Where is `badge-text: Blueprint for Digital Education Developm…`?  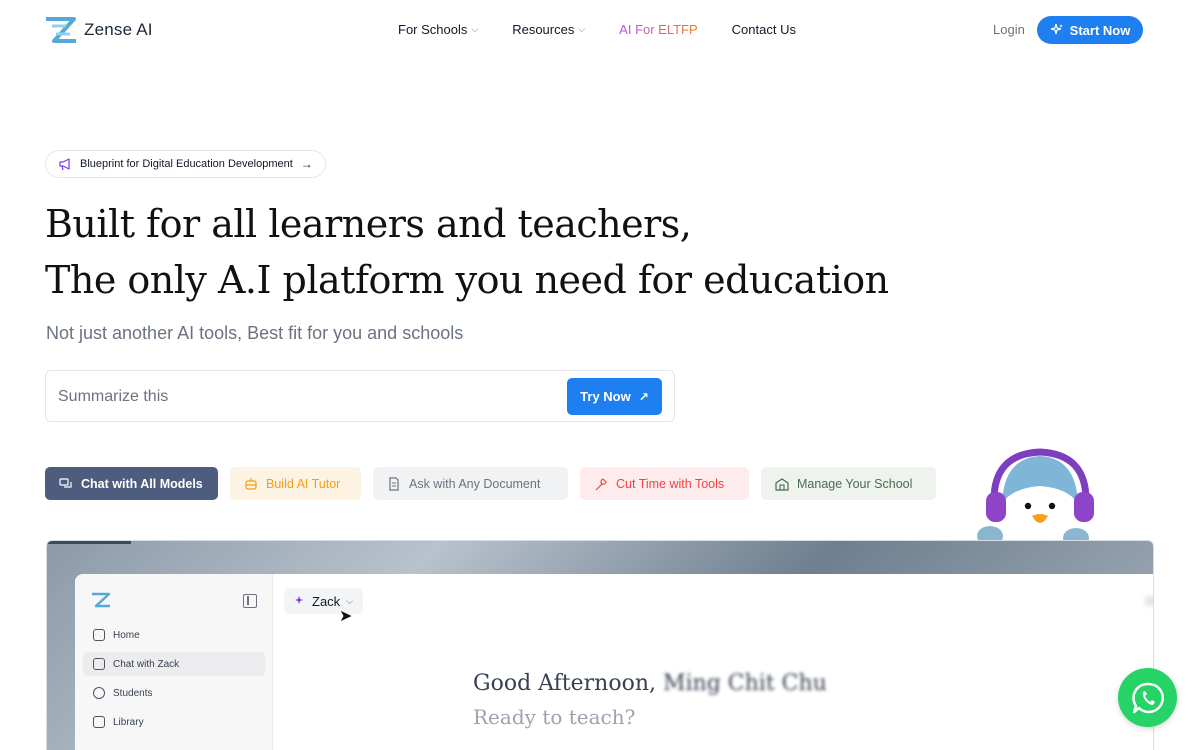 badge-text: Blueprint for Digital Education Developm… is located at coordinates (186, 164).